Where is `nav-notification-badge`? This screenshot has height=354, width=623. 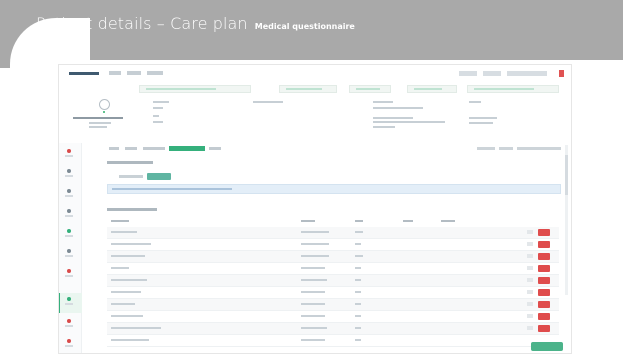 nav-notification-badge is located at coordinates (561, 73).